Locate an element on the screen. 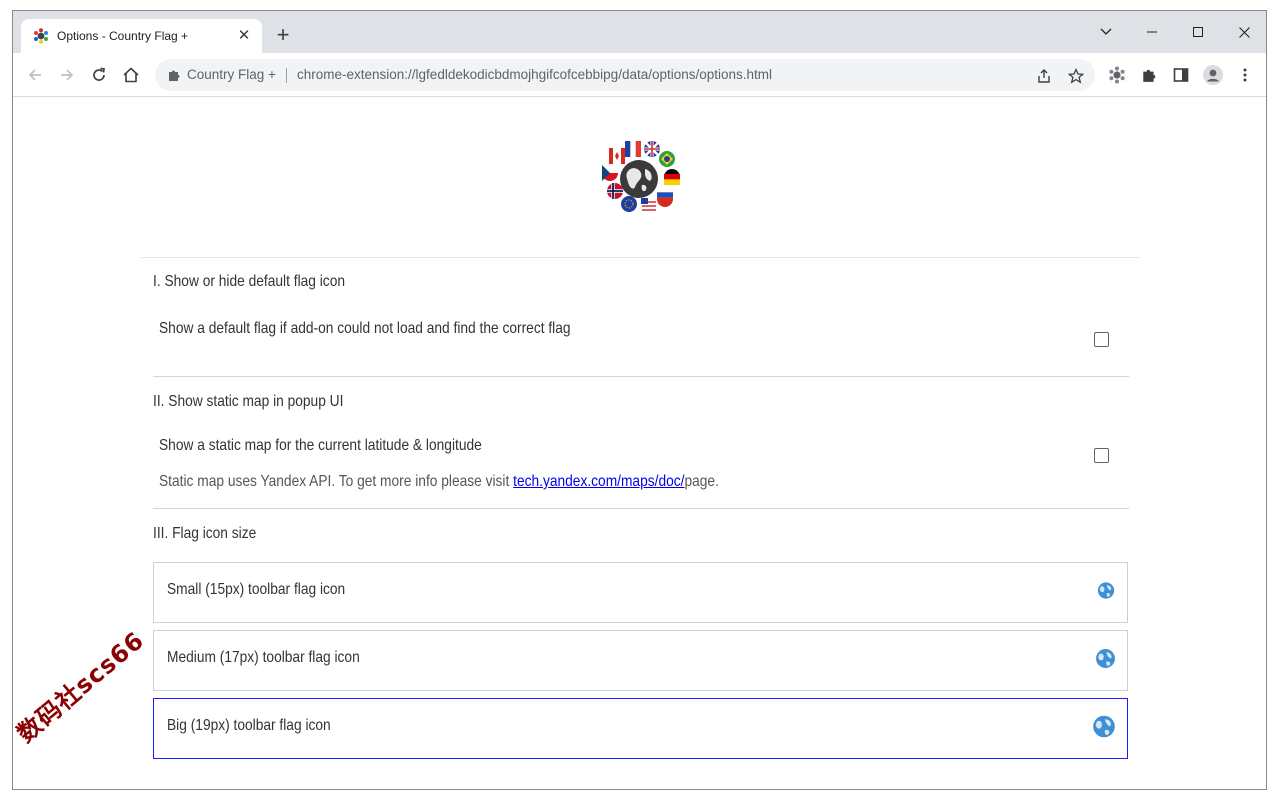  puzzle-piece-icon is located at coordinates (174, 75).